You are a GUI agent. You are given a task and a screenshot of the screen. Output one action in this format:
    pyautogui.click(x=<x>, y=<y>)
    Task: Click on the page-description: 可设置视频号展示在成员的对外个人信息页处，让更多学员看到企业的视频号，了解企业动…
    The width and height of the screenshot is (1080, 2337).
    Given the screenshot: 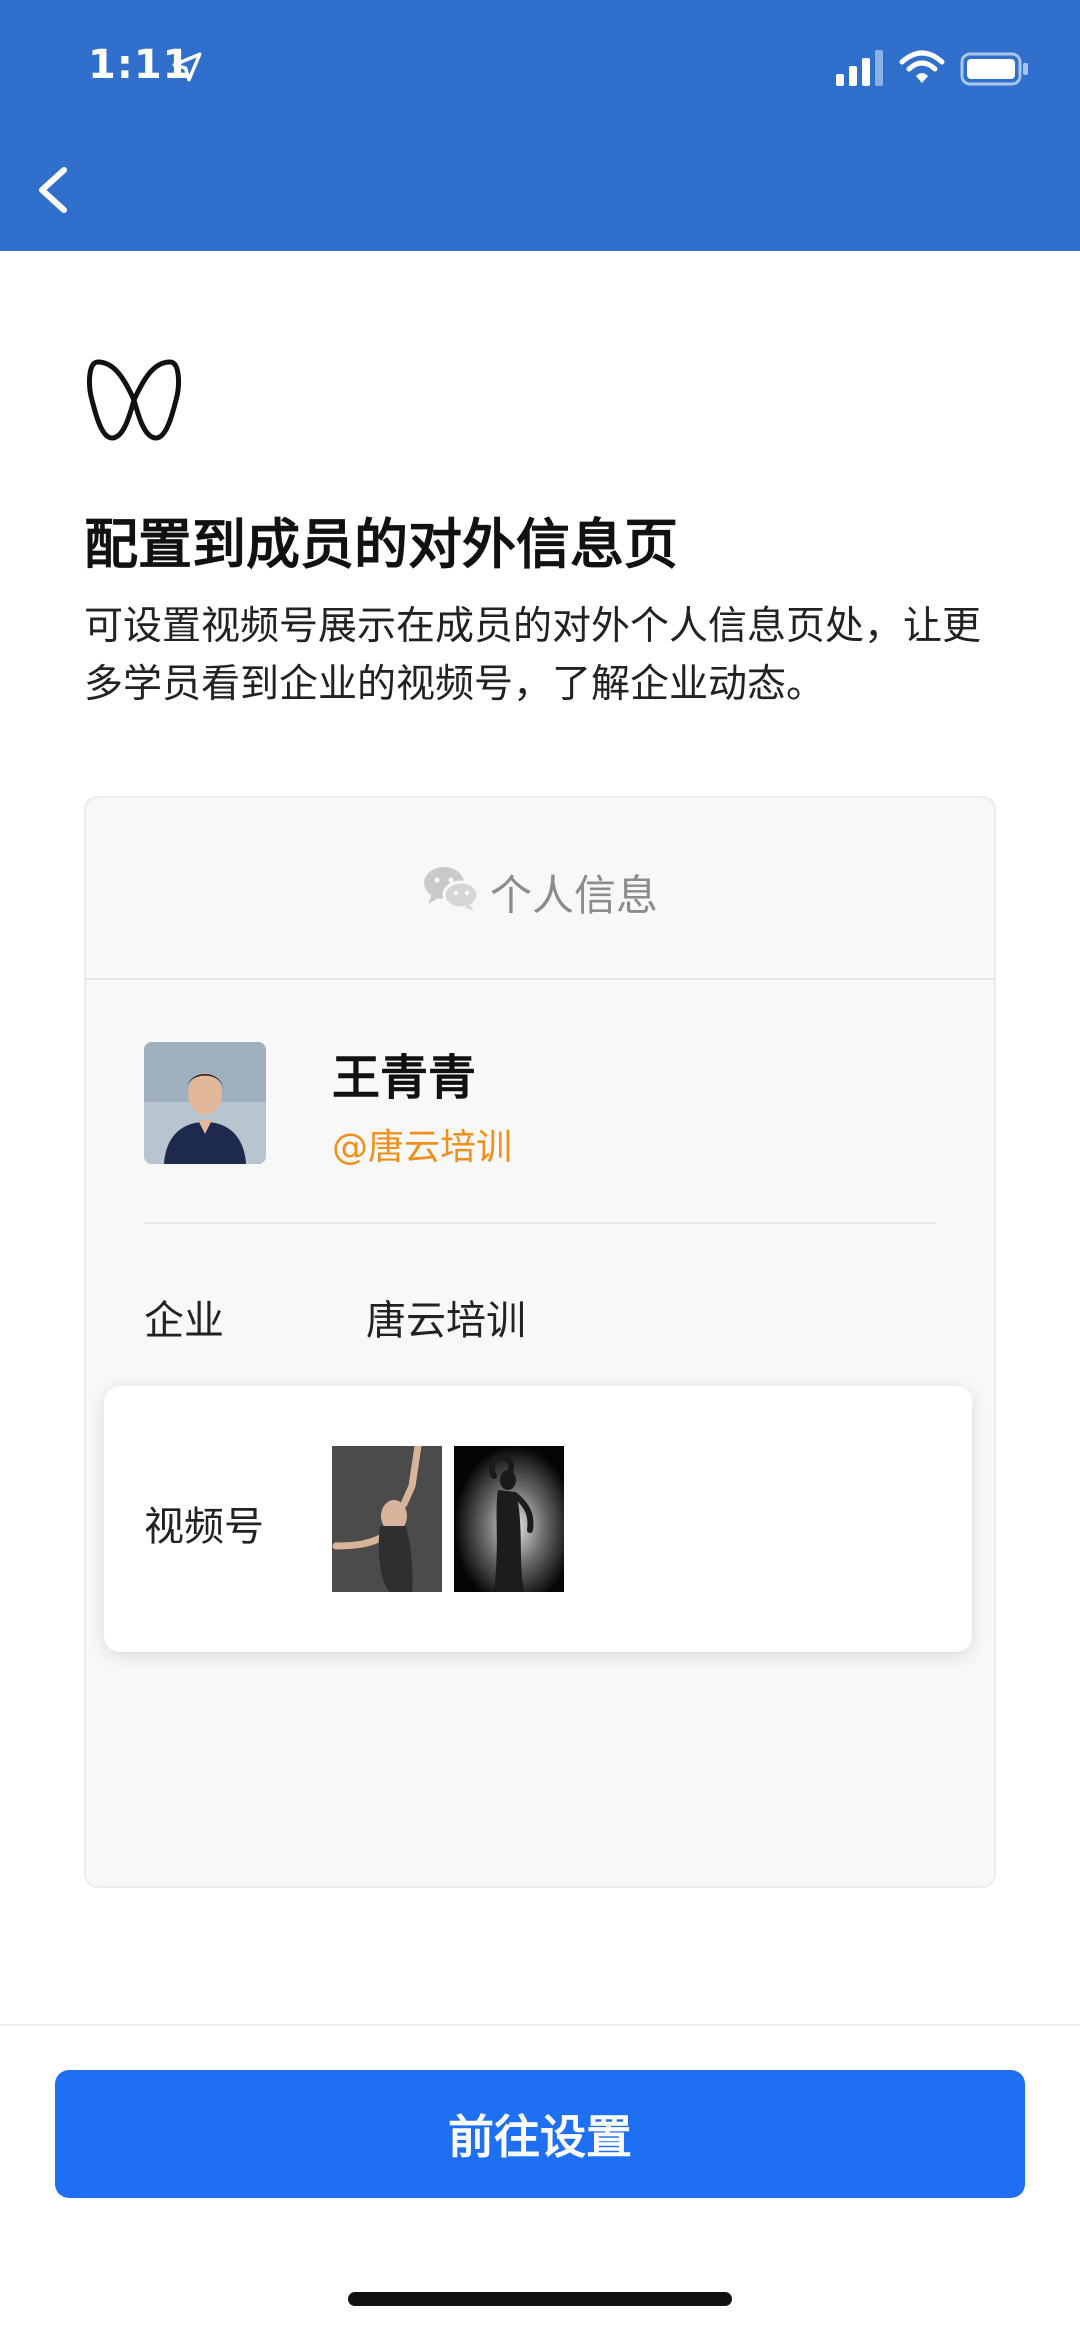 What is the action you would take?
    pyautogui.click(x=533, y=655)
    